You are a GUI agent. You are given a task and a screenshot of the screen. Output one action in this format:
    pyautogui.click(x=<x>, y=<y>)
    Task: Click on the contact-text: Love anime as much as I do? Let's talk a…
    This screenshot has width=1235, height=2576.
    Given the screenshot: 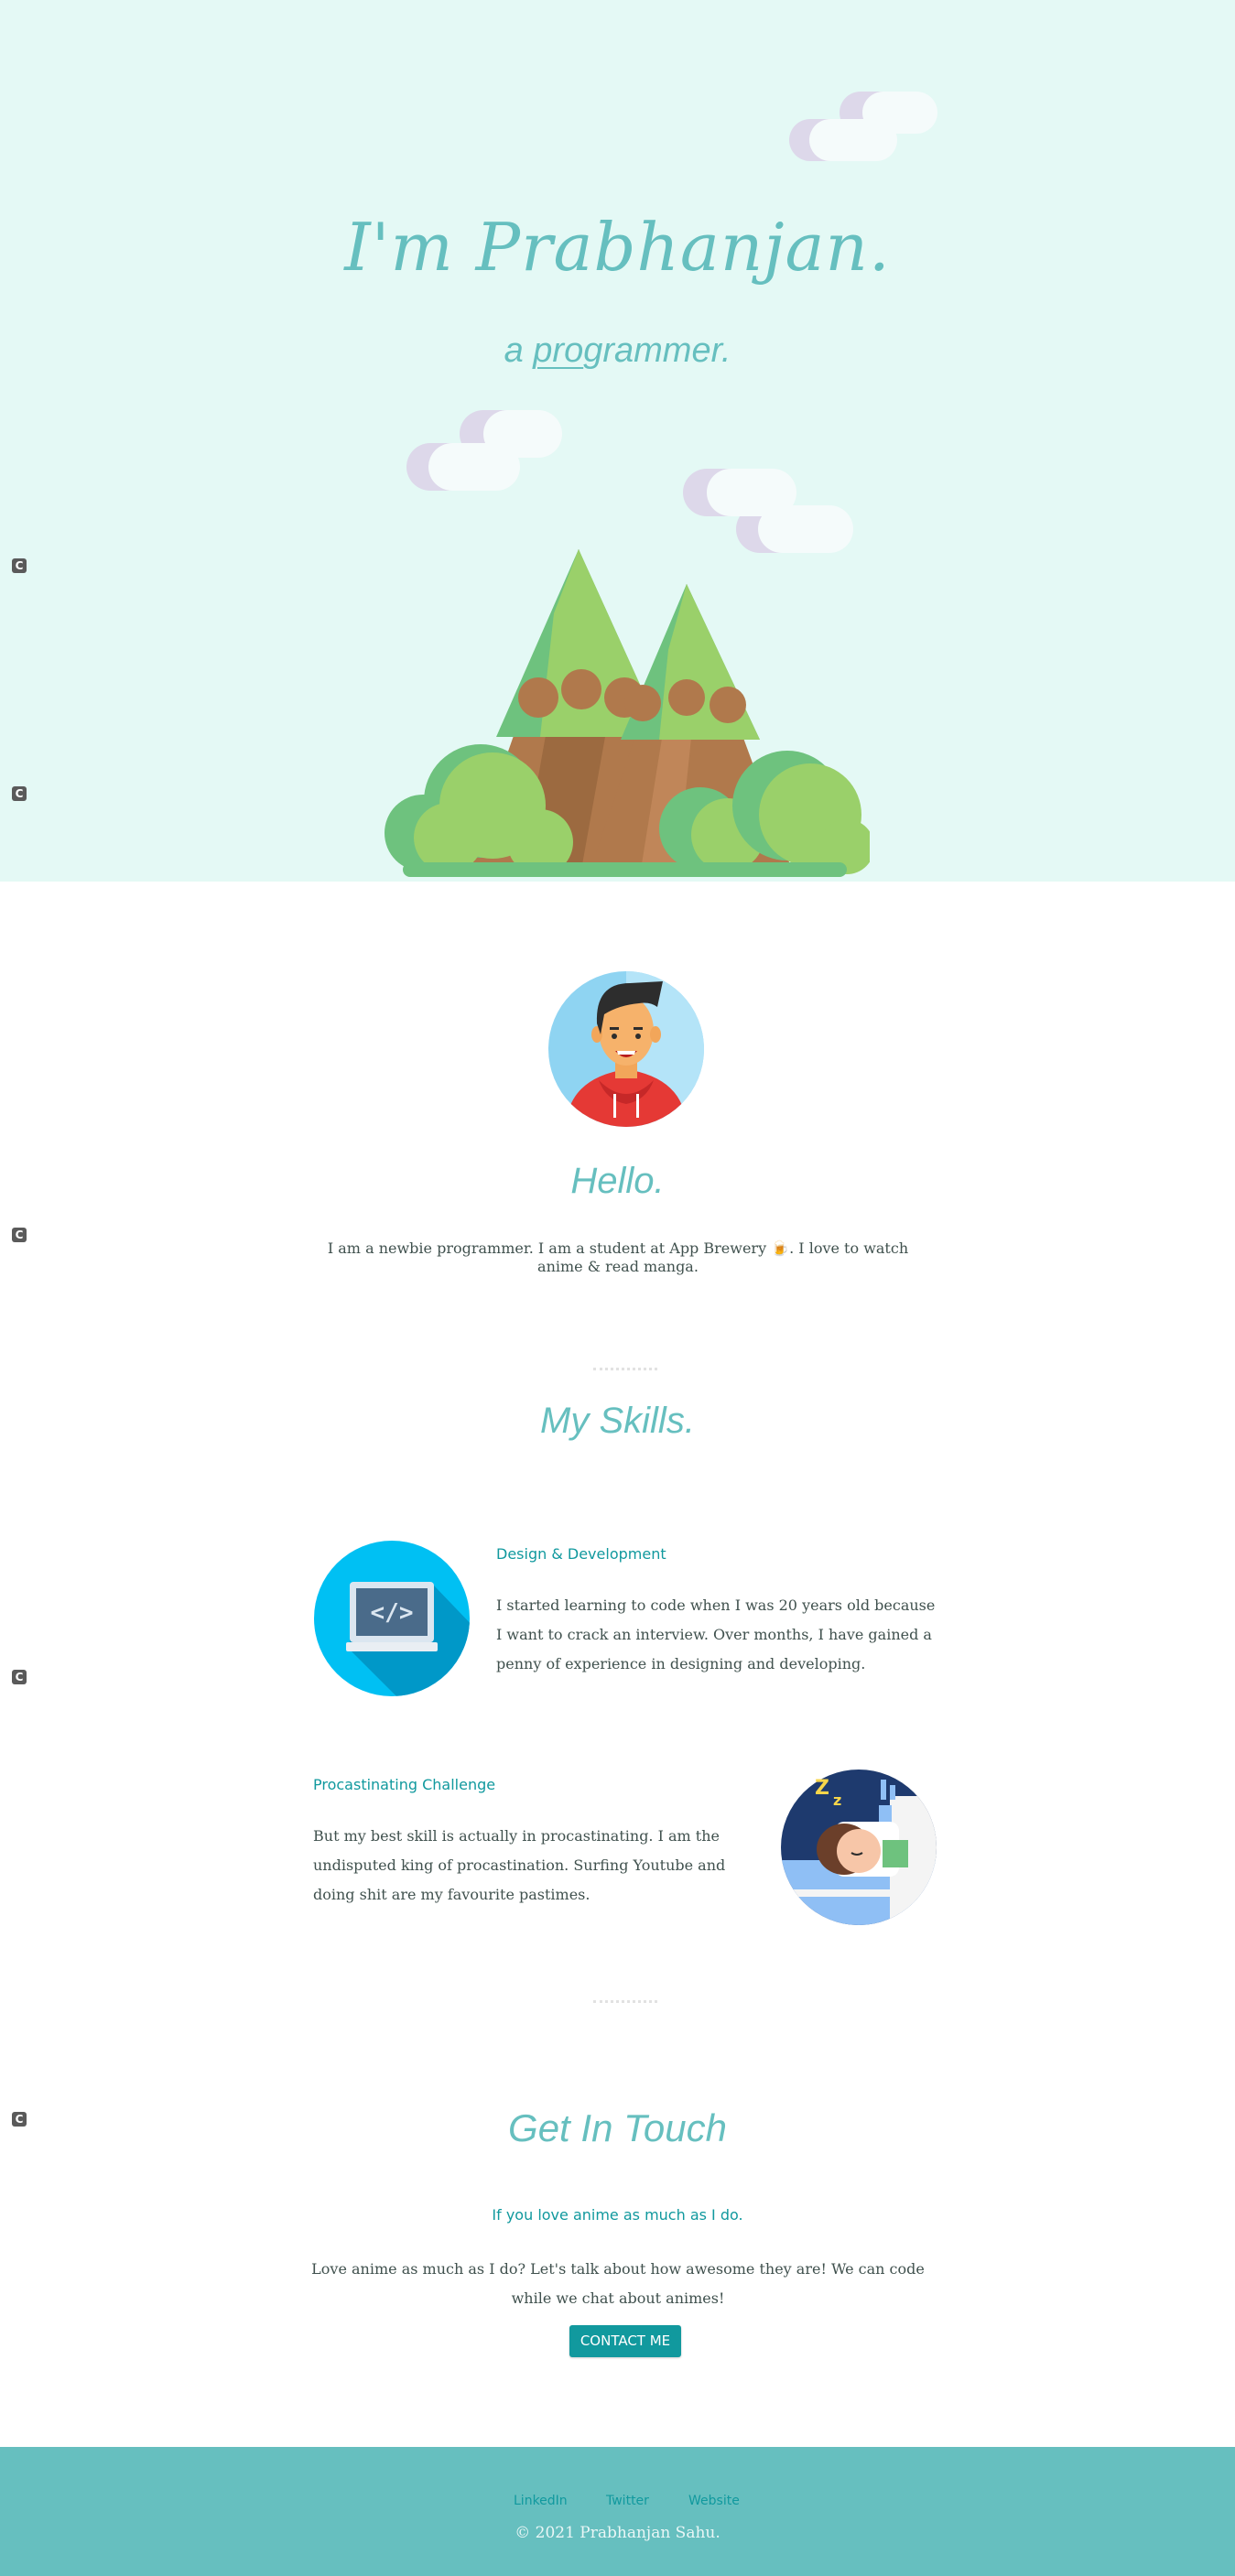 What is the action you would take?
    pyautogui.click(x=618, y=2284)
    